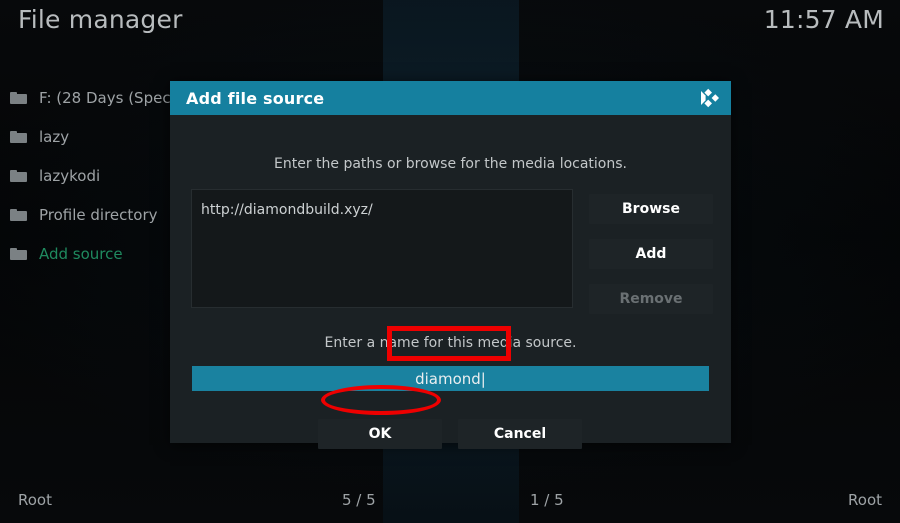 Image resolution: width=900 pixels, height=523 pixels. What do you see at coordinates (708, 98) in the screenshot?
I see `kodi-logo-icon` at bounding box center [708, 98].